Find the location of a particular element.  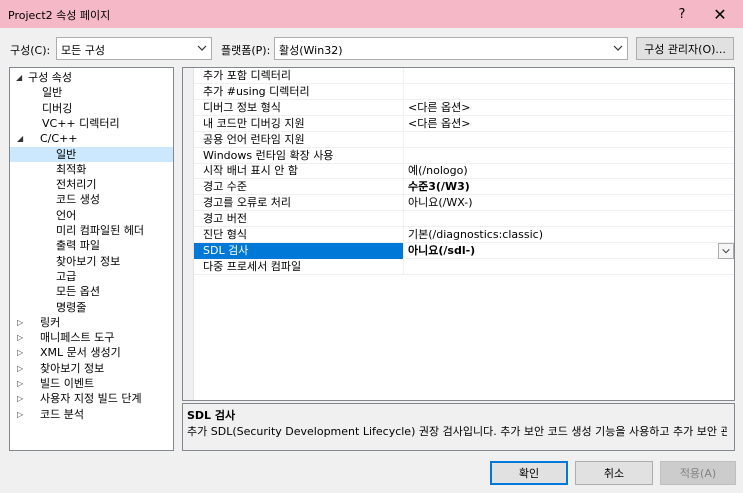

property-value: 아니요(/WX-) is located at coordinates (561, 203).